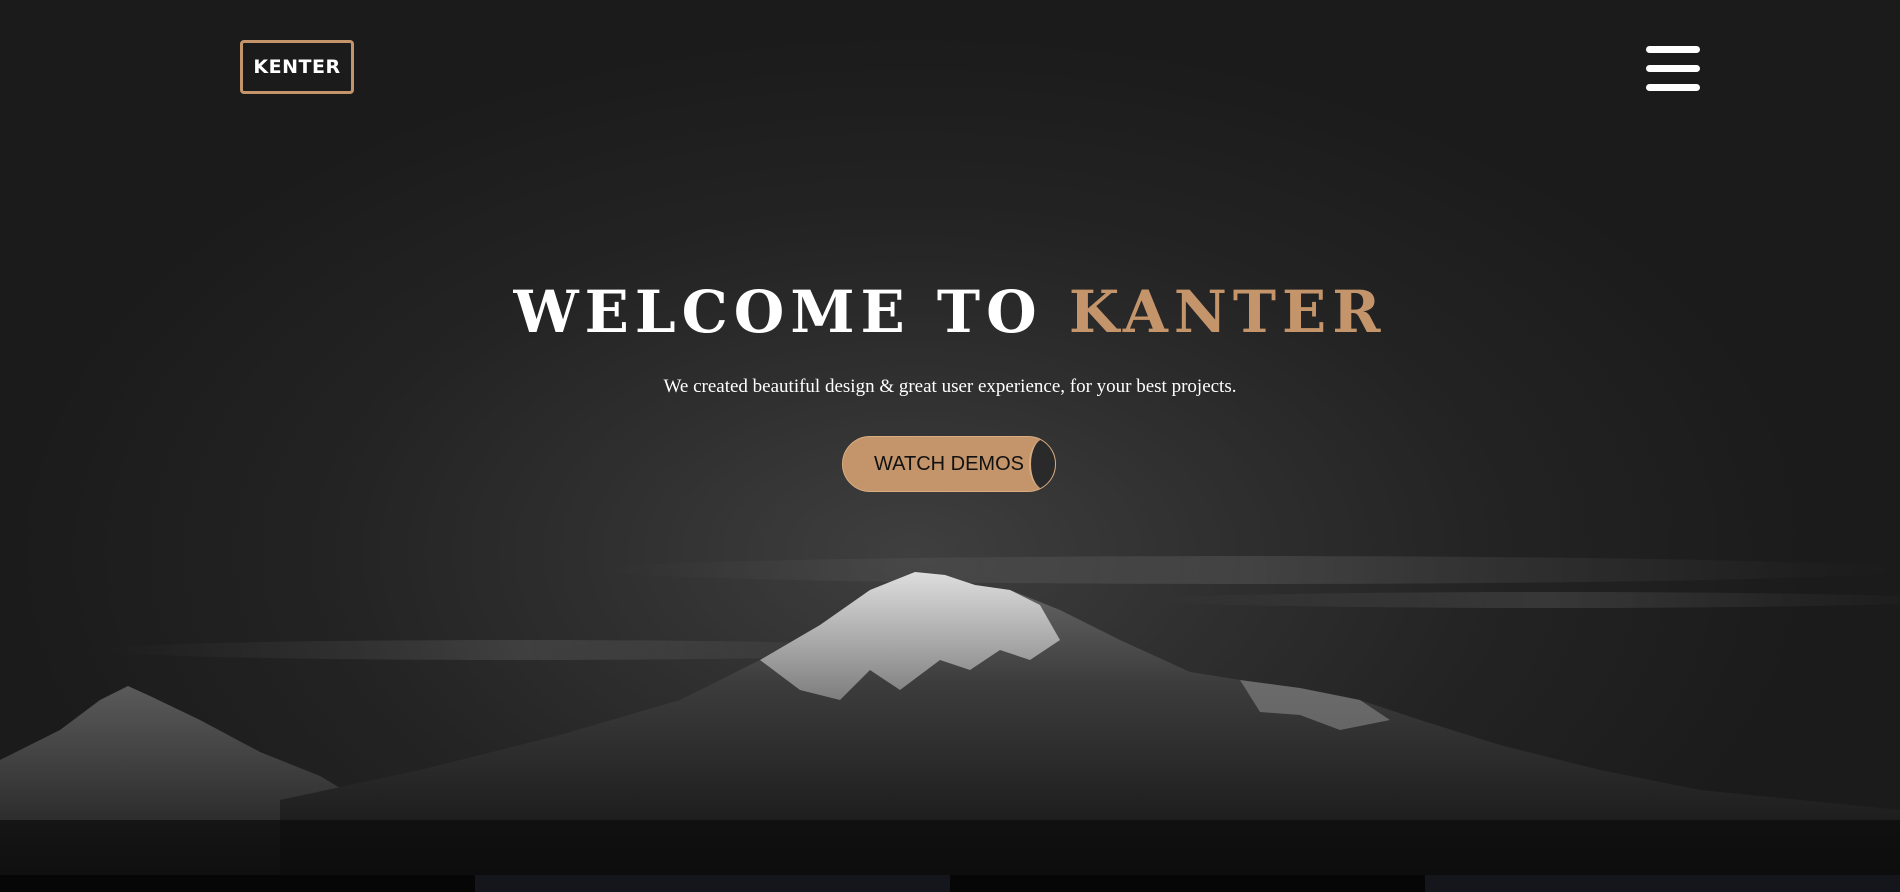  I want to click on hero-title-brand: KANTER, so click(1227, 312).